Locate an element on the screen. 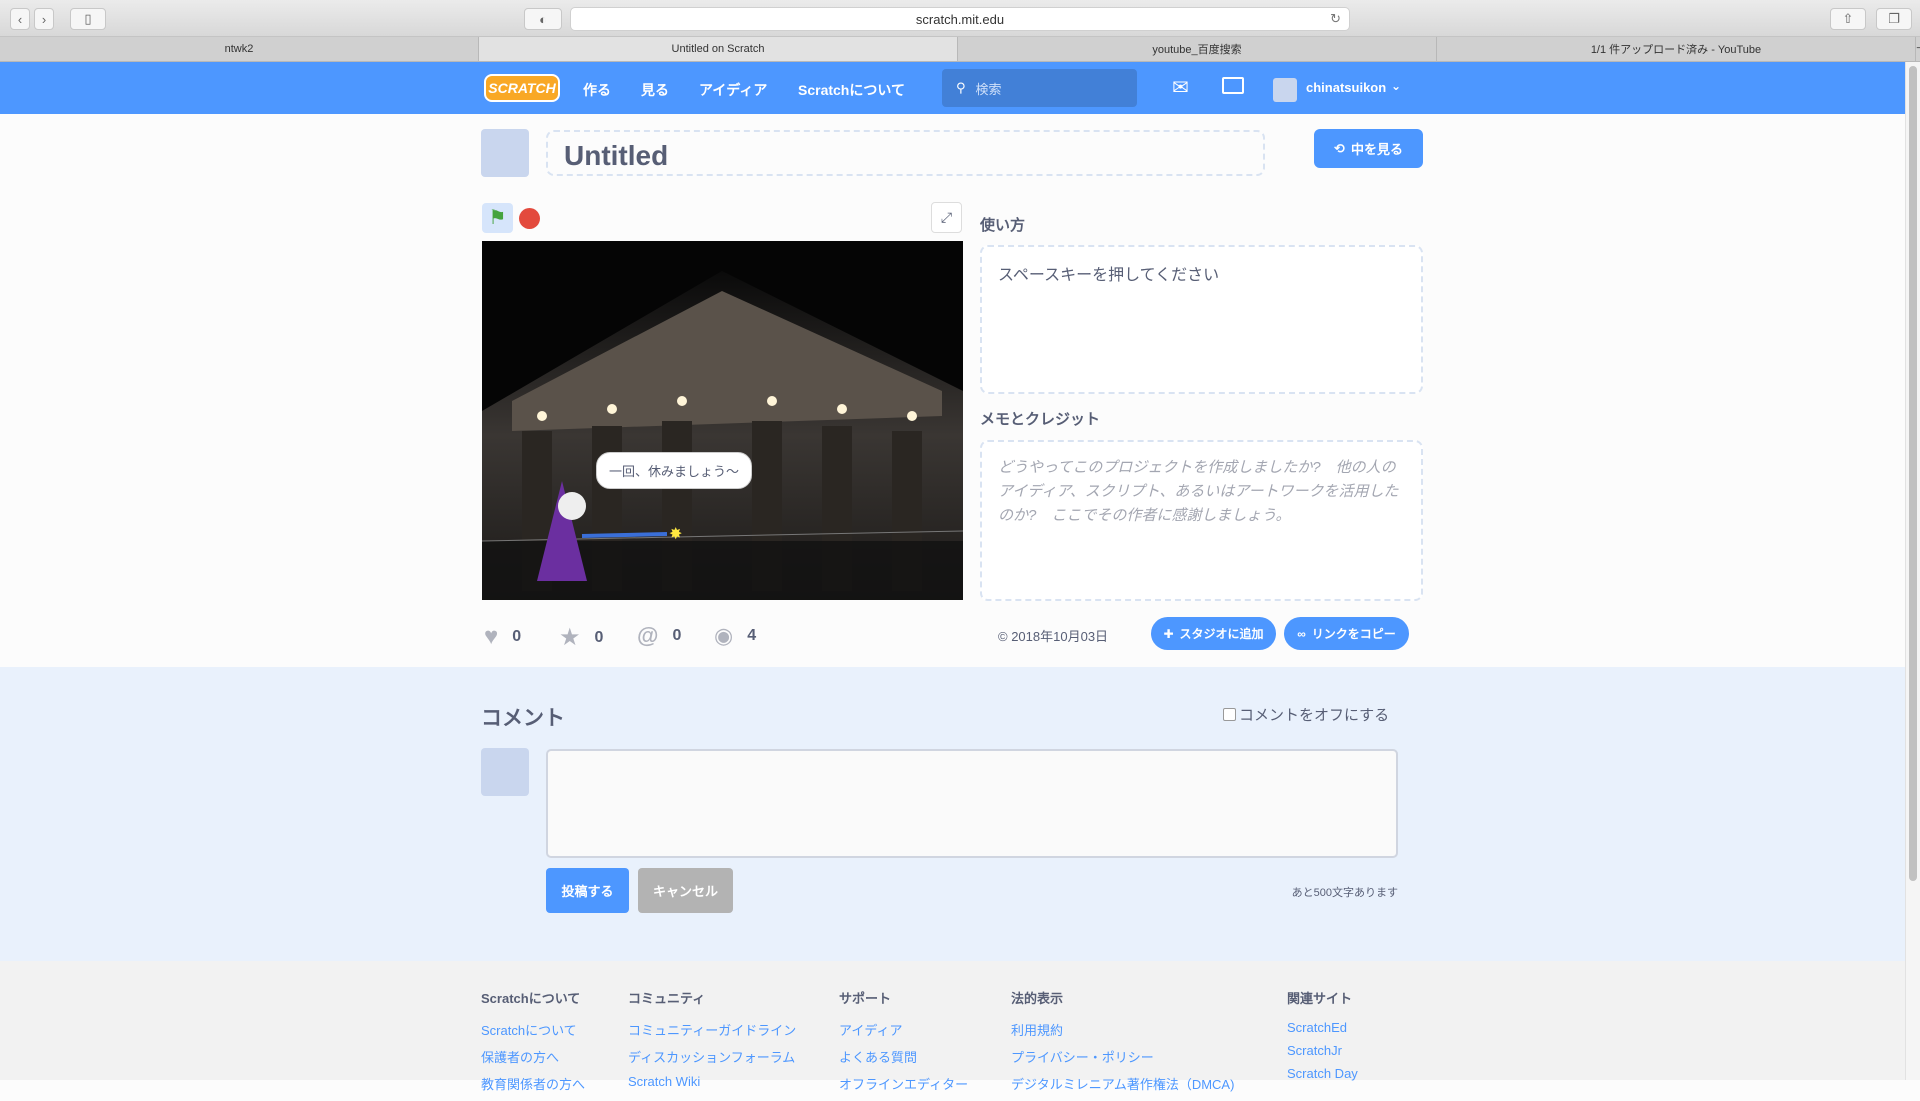  nav-about: Scratchについて is located at coordinates (851, 90).